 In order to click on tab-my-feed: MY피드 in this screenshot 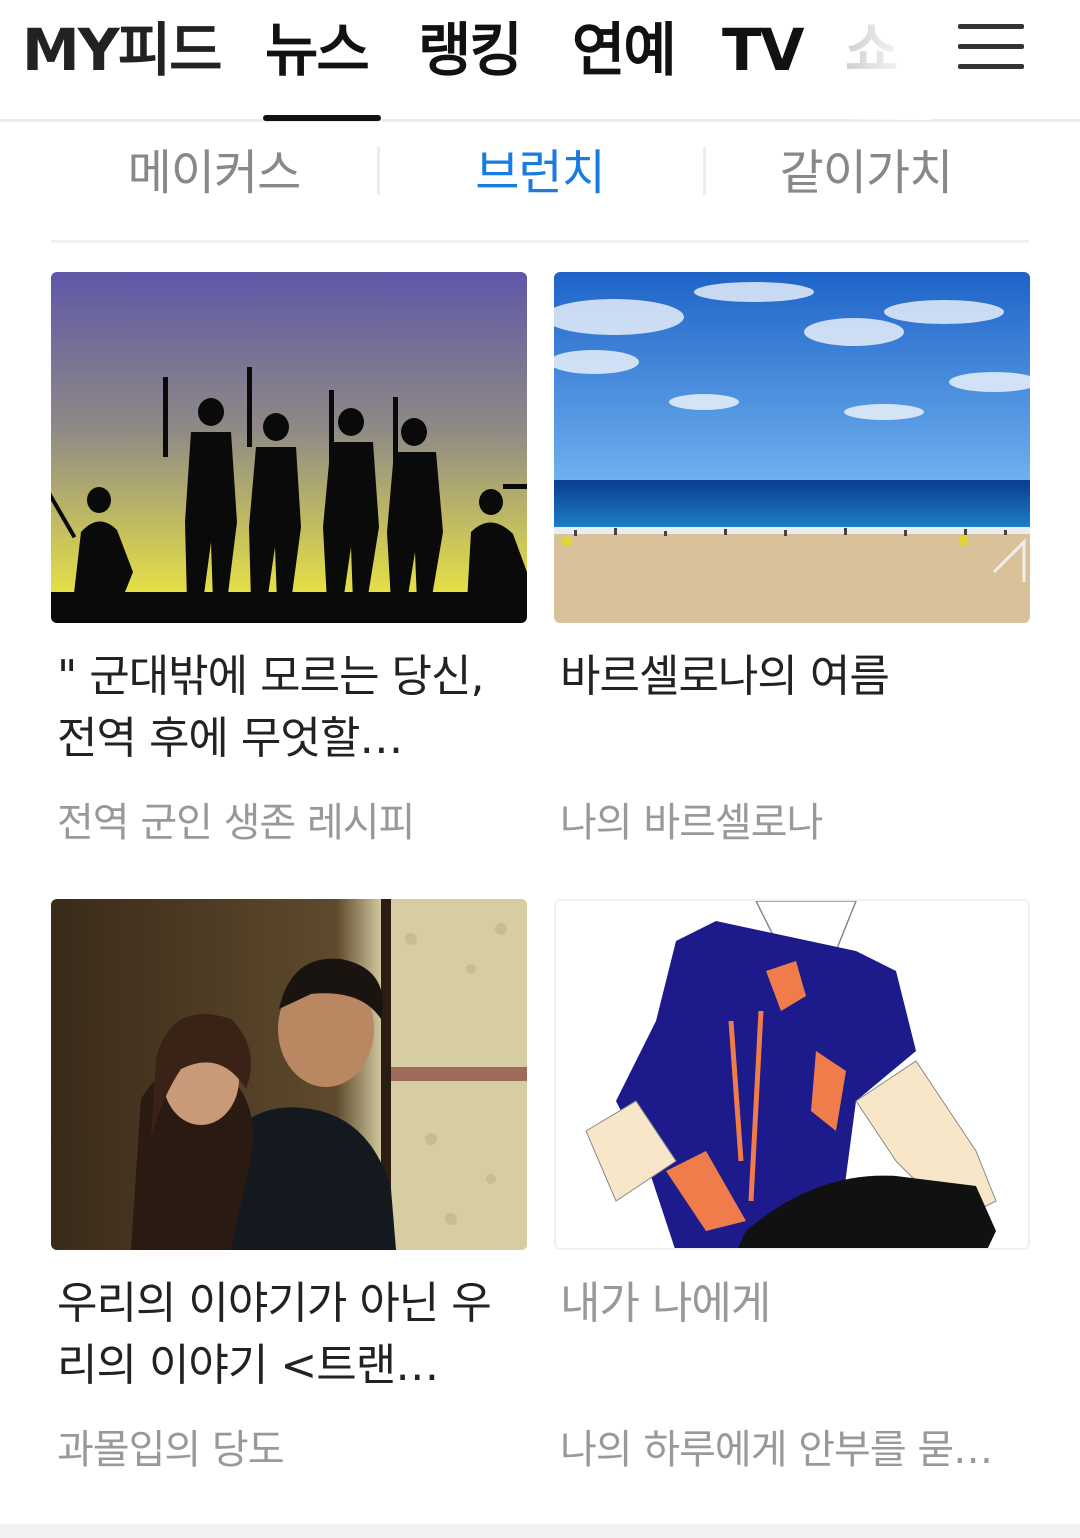, I will do `click(122, 50)`.